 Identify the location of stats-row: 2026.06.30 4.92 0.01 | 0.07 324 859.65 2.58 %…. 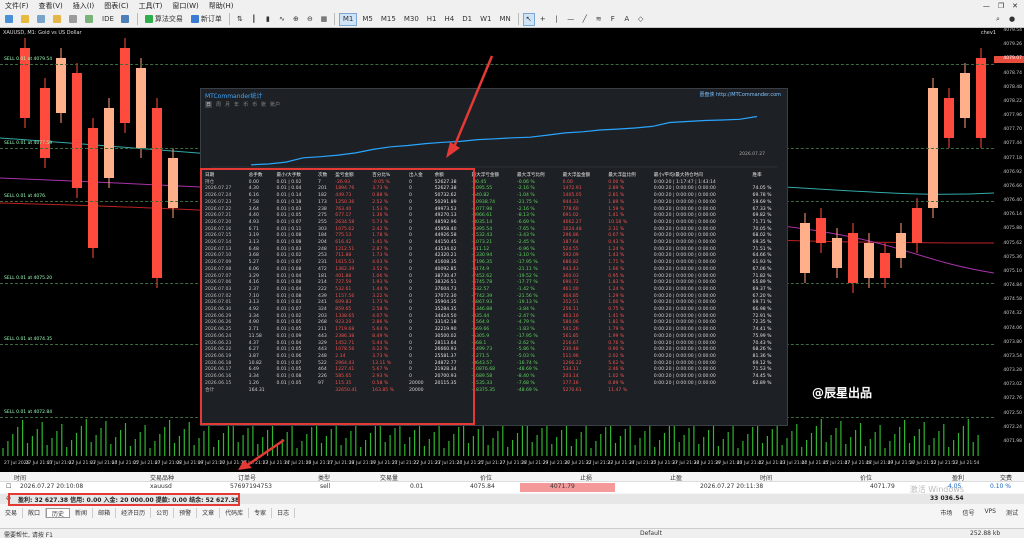
(494, 310).